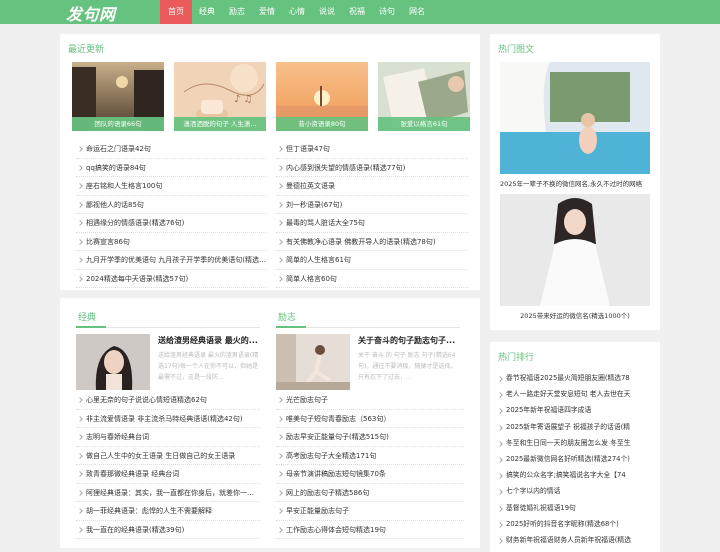  I want to click on list-item: 命运石之门语录42句, so click(171, 149).